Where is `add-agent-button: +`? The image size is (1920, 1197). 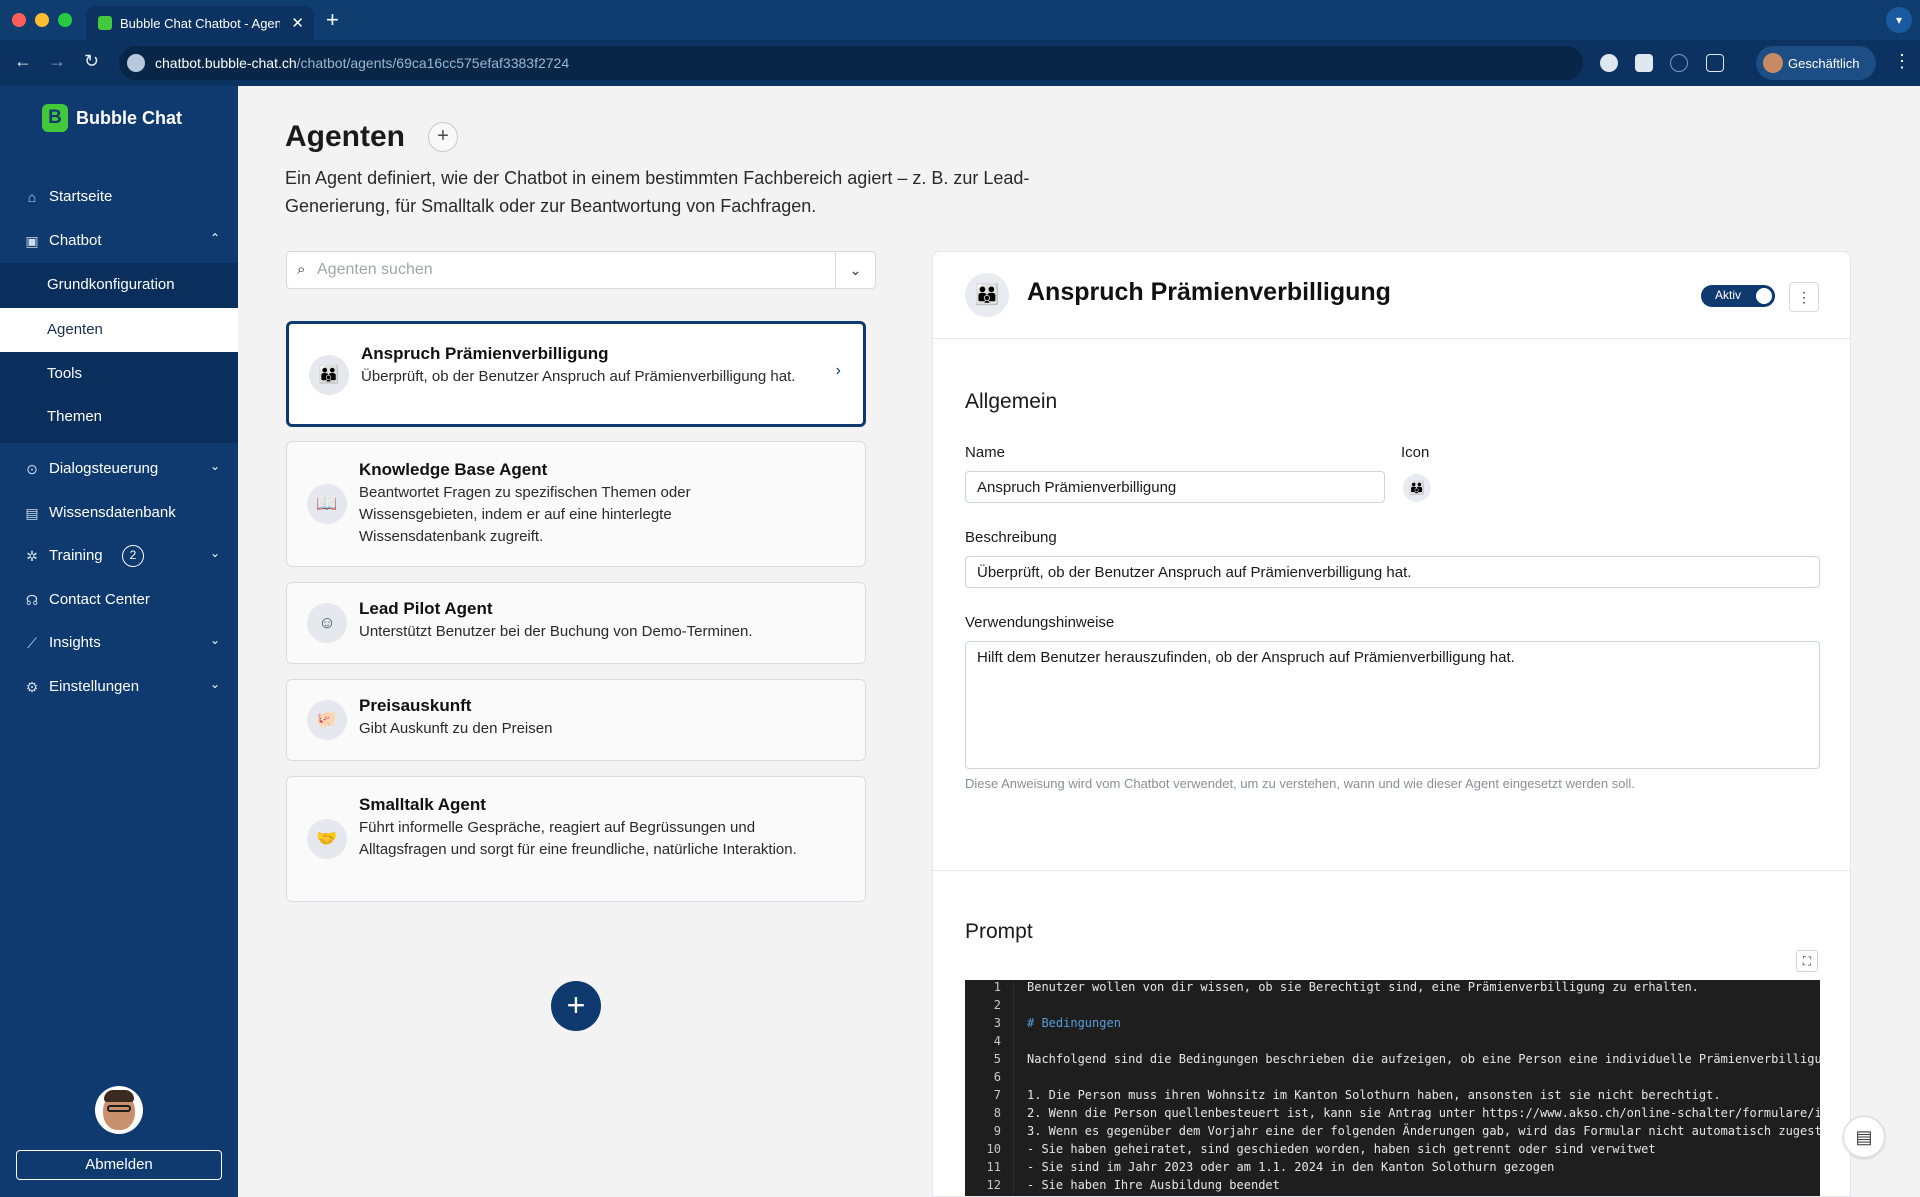 add-agent-button: + is located at coordinates (443, 137).